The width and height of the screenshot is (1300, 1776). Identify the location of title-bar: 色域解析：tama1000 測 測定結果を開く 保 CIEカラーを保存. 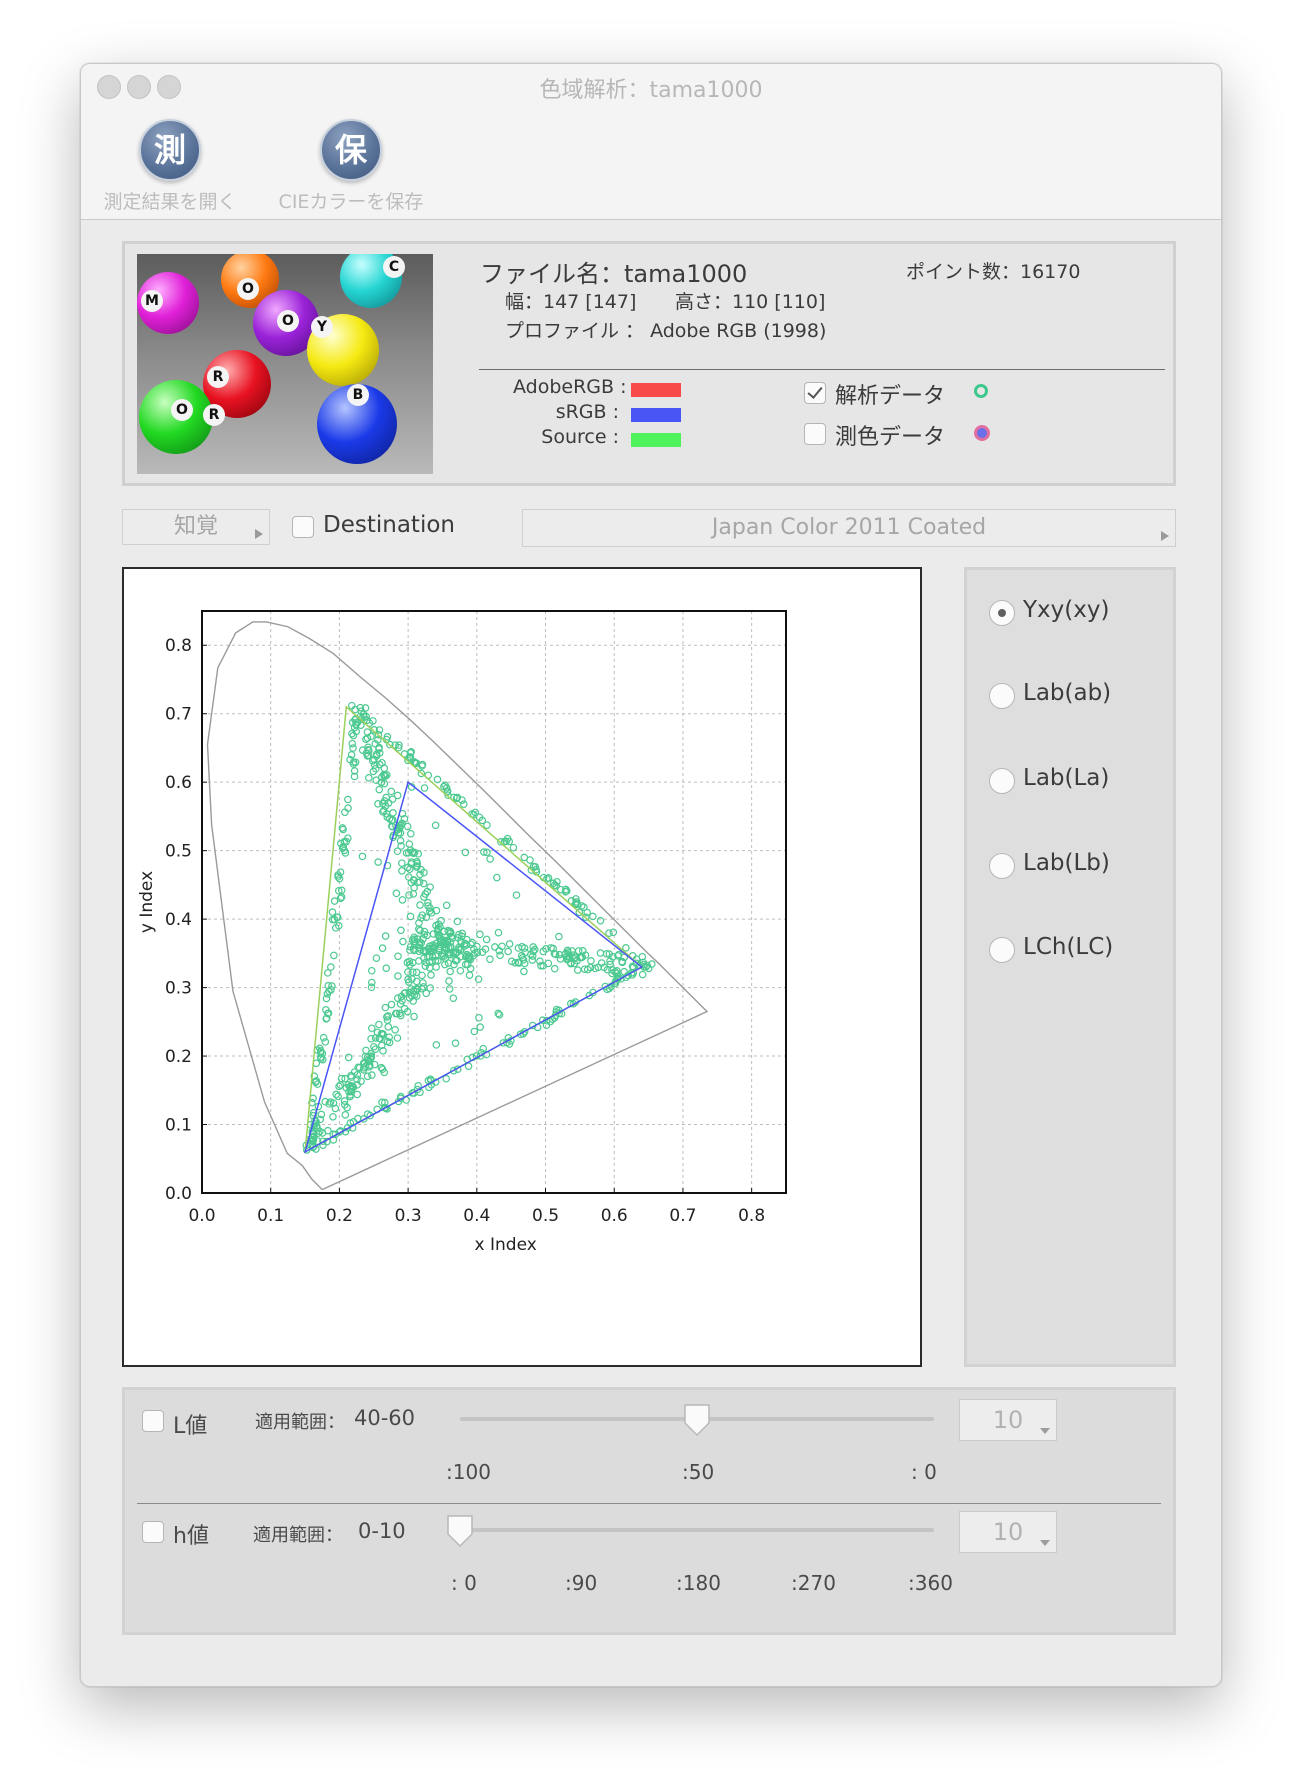
(651, 142).